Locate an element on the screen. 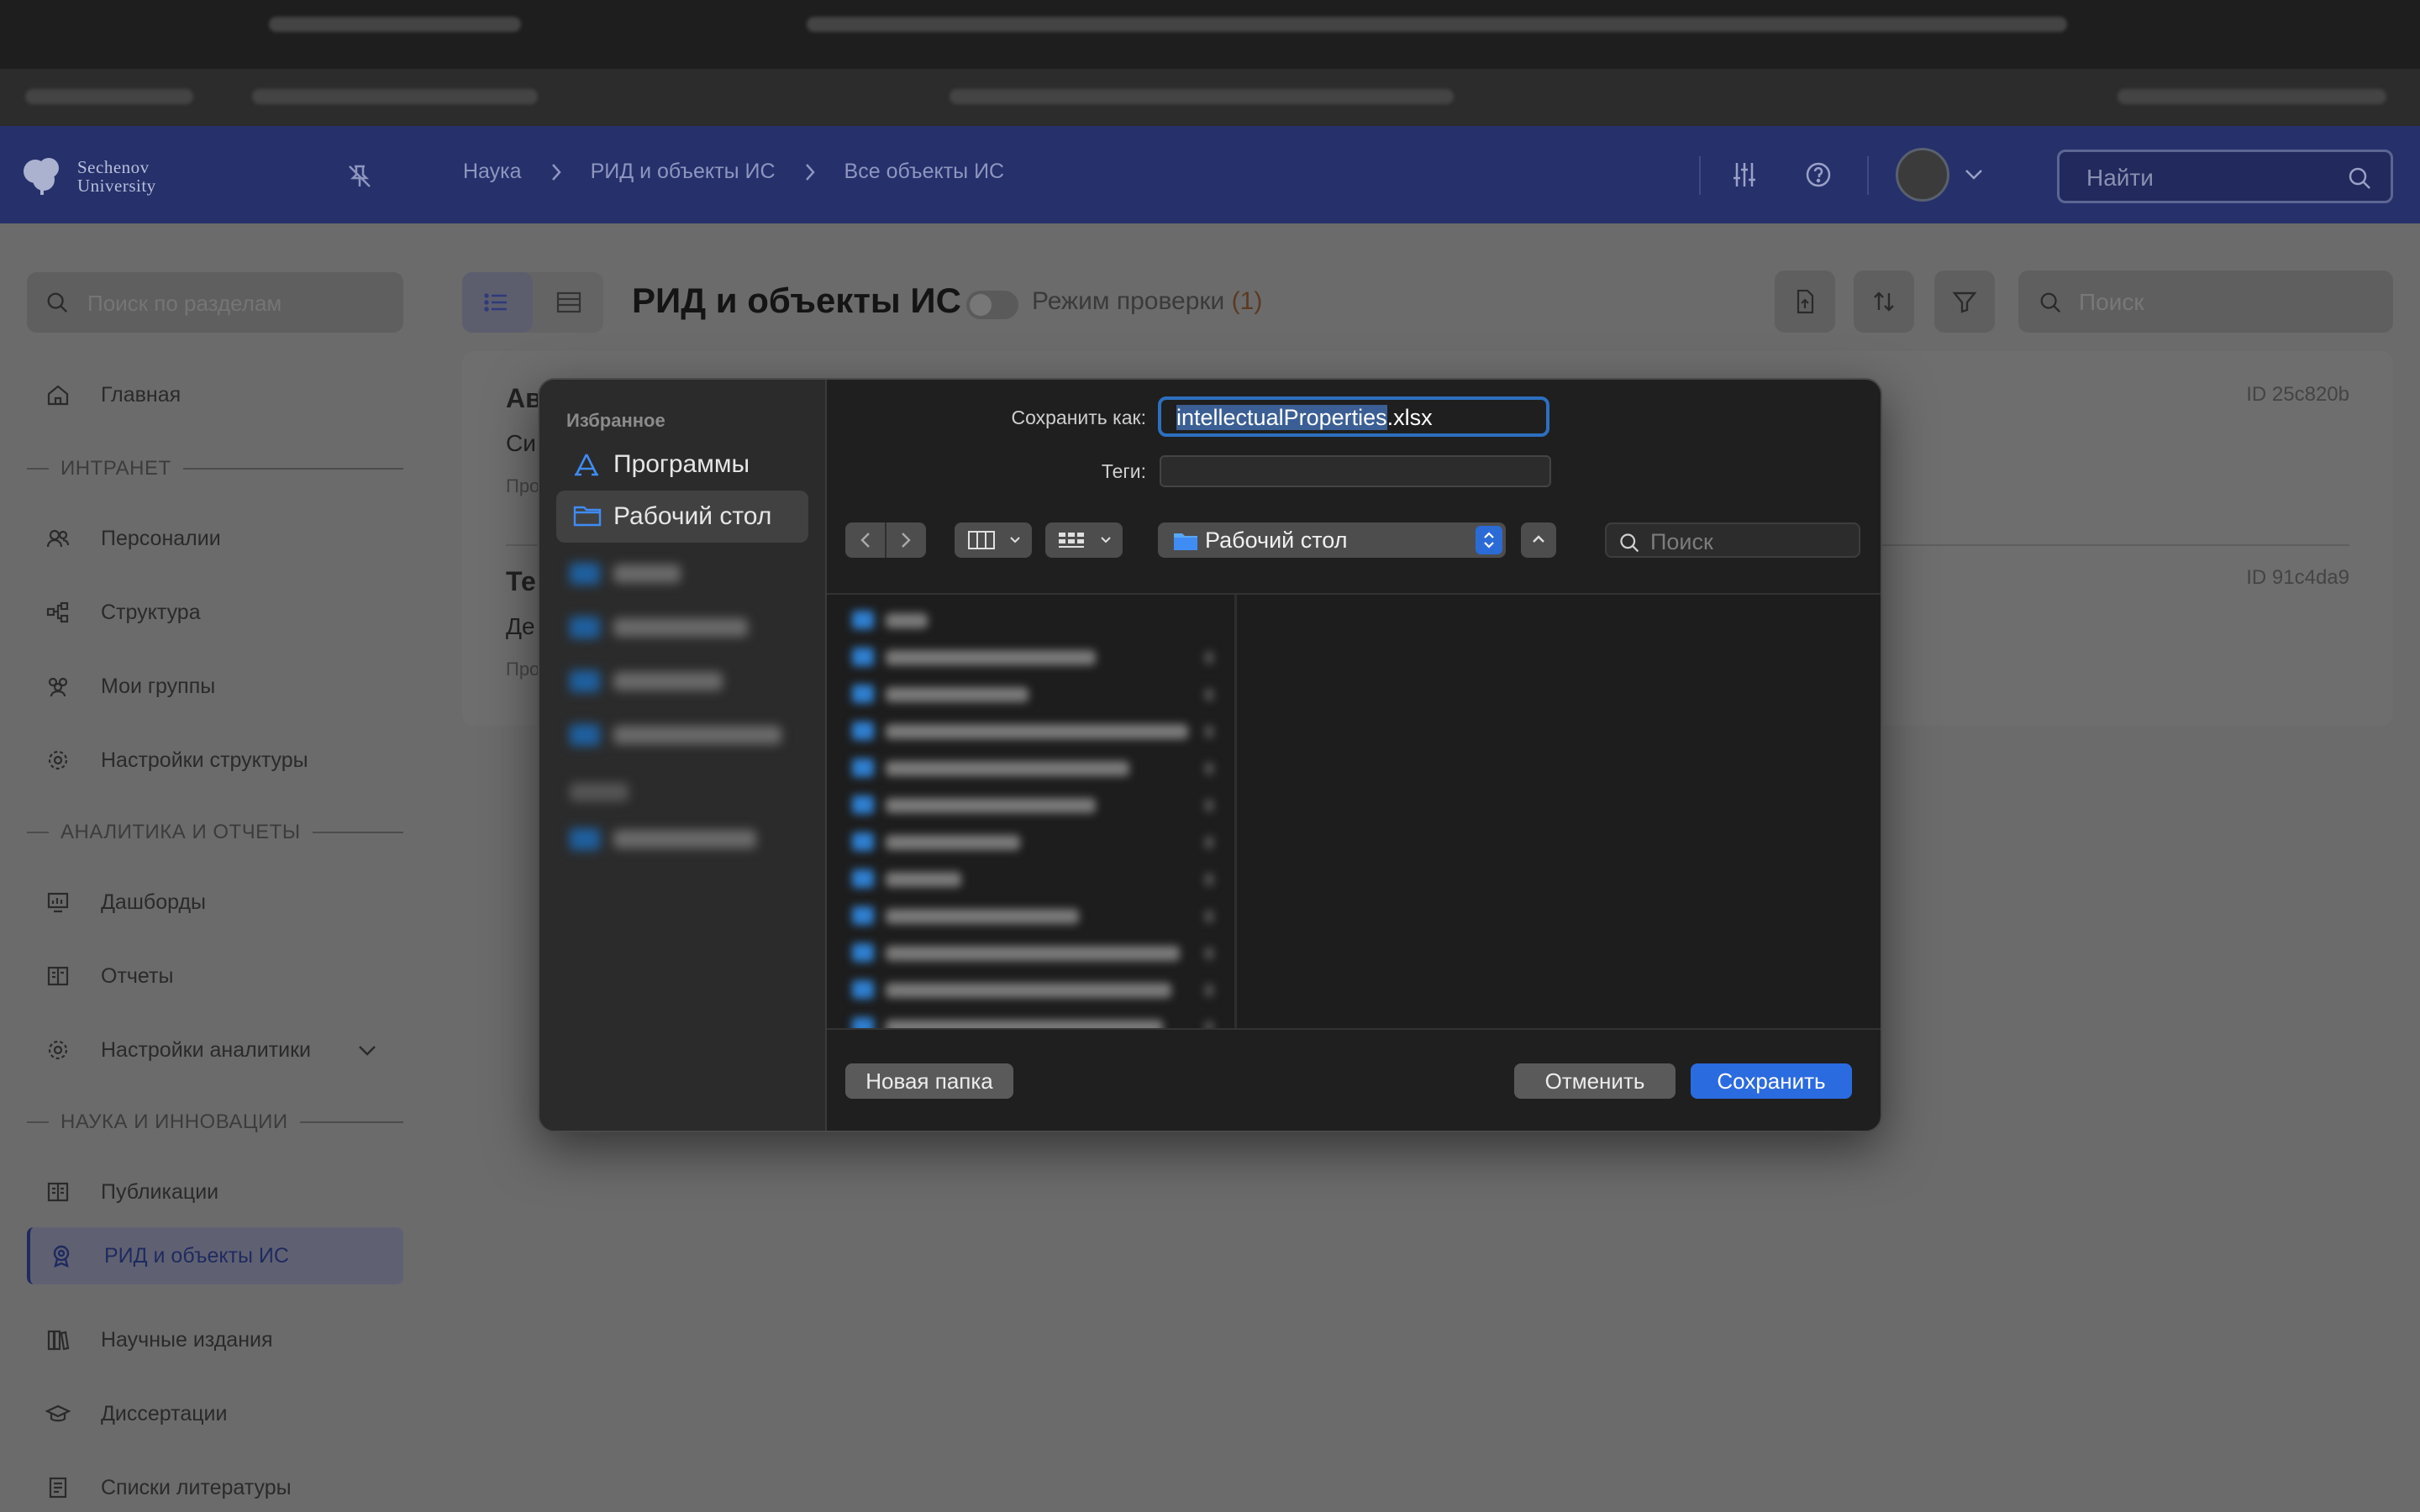 Image resolution: width=2420 pixels, height=1512 pixels. export-button is located at coordinates (1805, 301).